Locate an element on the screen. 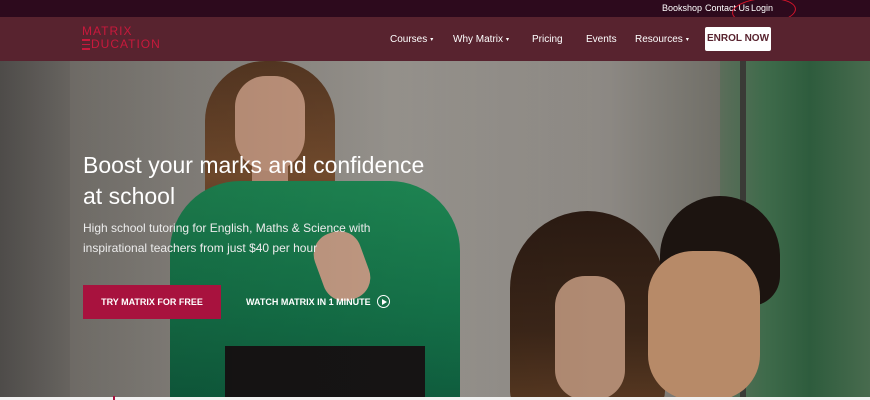  try-matrix-free-button: TRY MATRIX FOR FREE is located at coordinates (152, 302).